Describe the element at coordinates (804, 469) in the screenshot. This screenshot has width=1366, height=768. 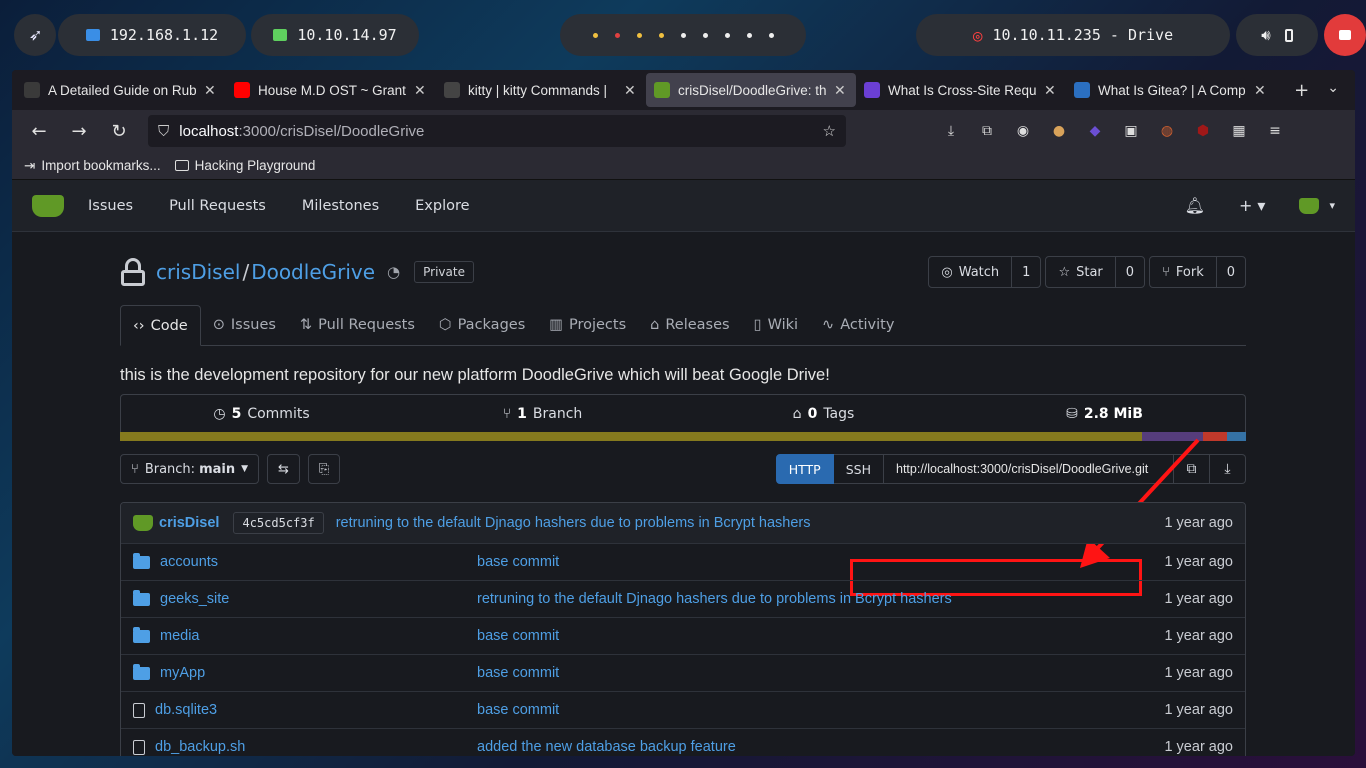
I see `clone-http-button: HTTP` at that location.